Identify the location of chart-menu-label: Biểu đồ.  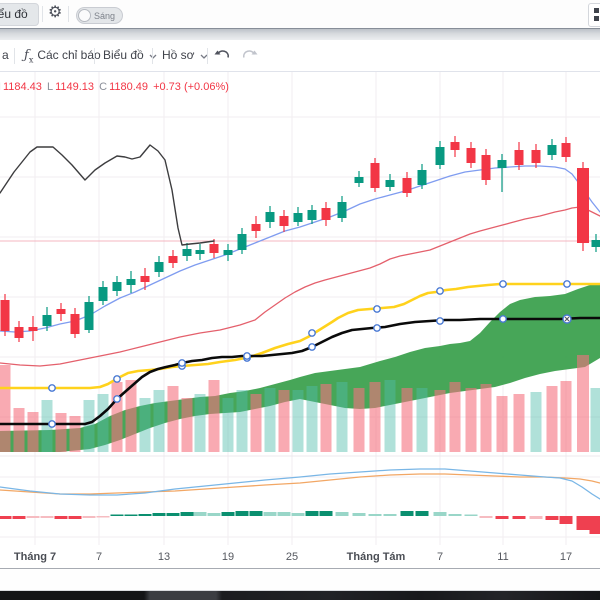
(123, 55).